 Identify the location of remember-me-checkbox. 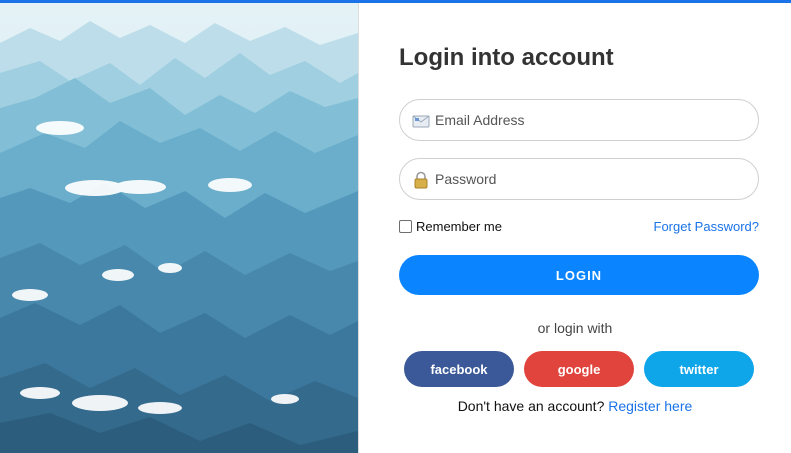
(405, 226).